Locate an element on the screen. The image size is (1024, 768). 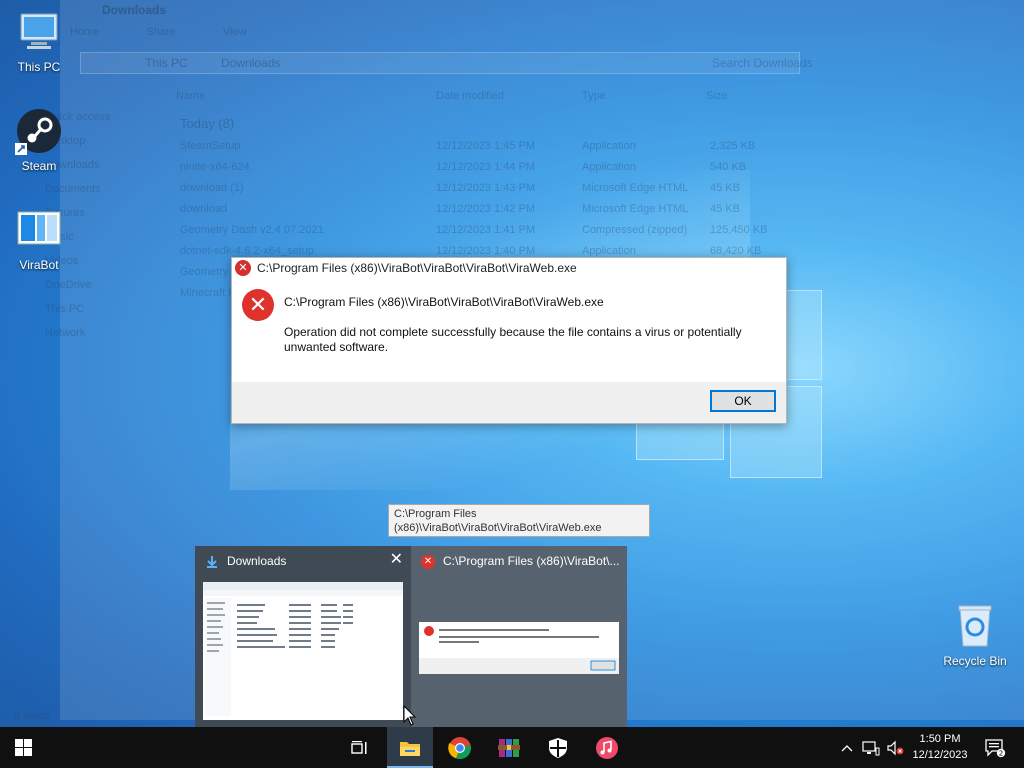
ghost-tab-view: View is located at coordinates (234, 32).